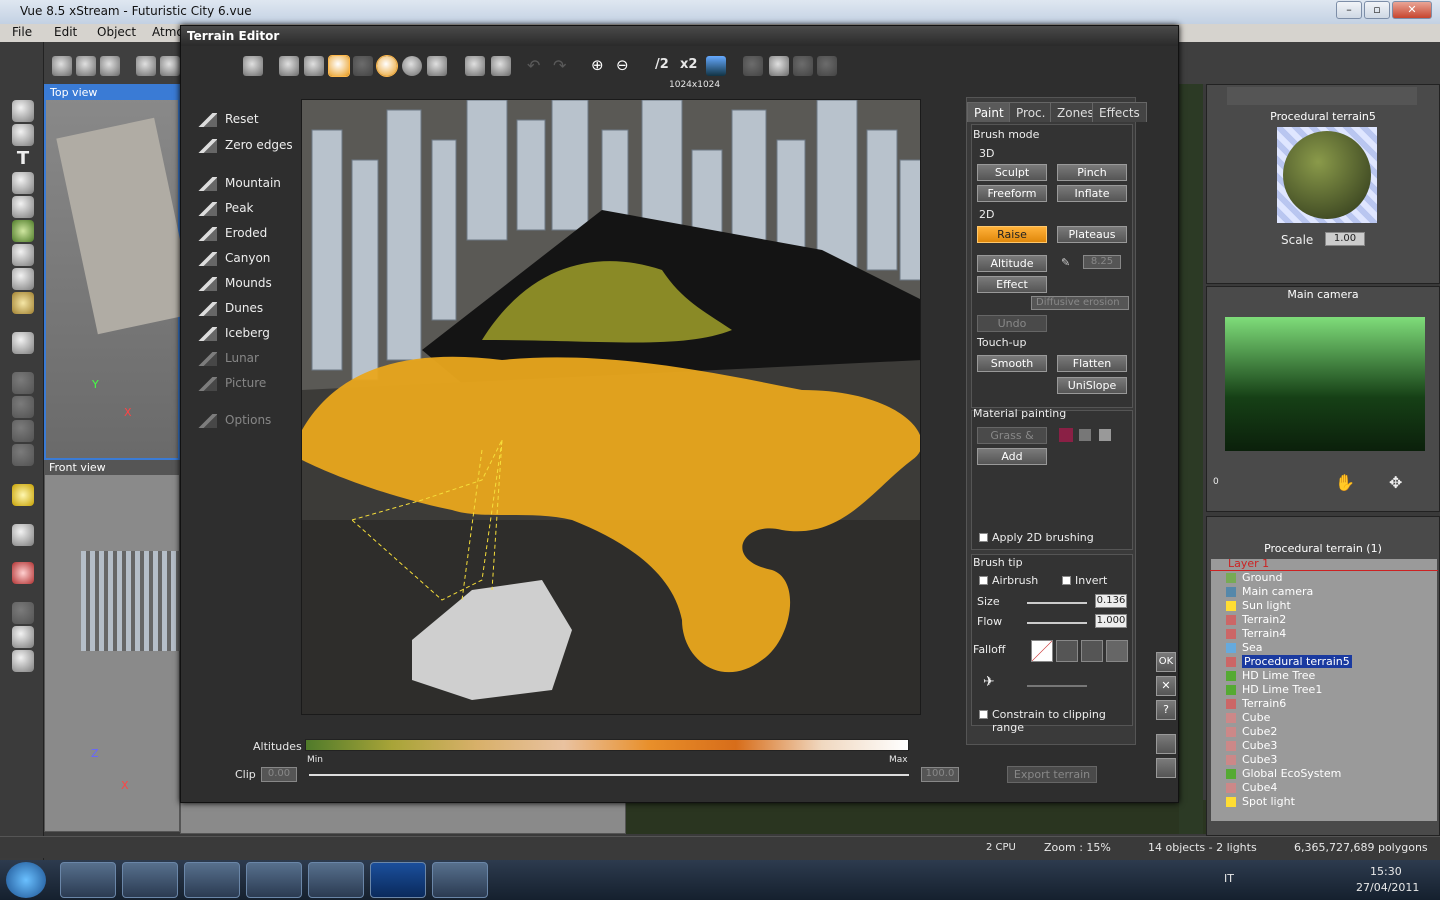 This screenshot has width=1440, height=900. What do you see at coordinates (1166, 686) in the screenshot?
I see `cancel-button: ✕` at bounding box center [1166, 686].